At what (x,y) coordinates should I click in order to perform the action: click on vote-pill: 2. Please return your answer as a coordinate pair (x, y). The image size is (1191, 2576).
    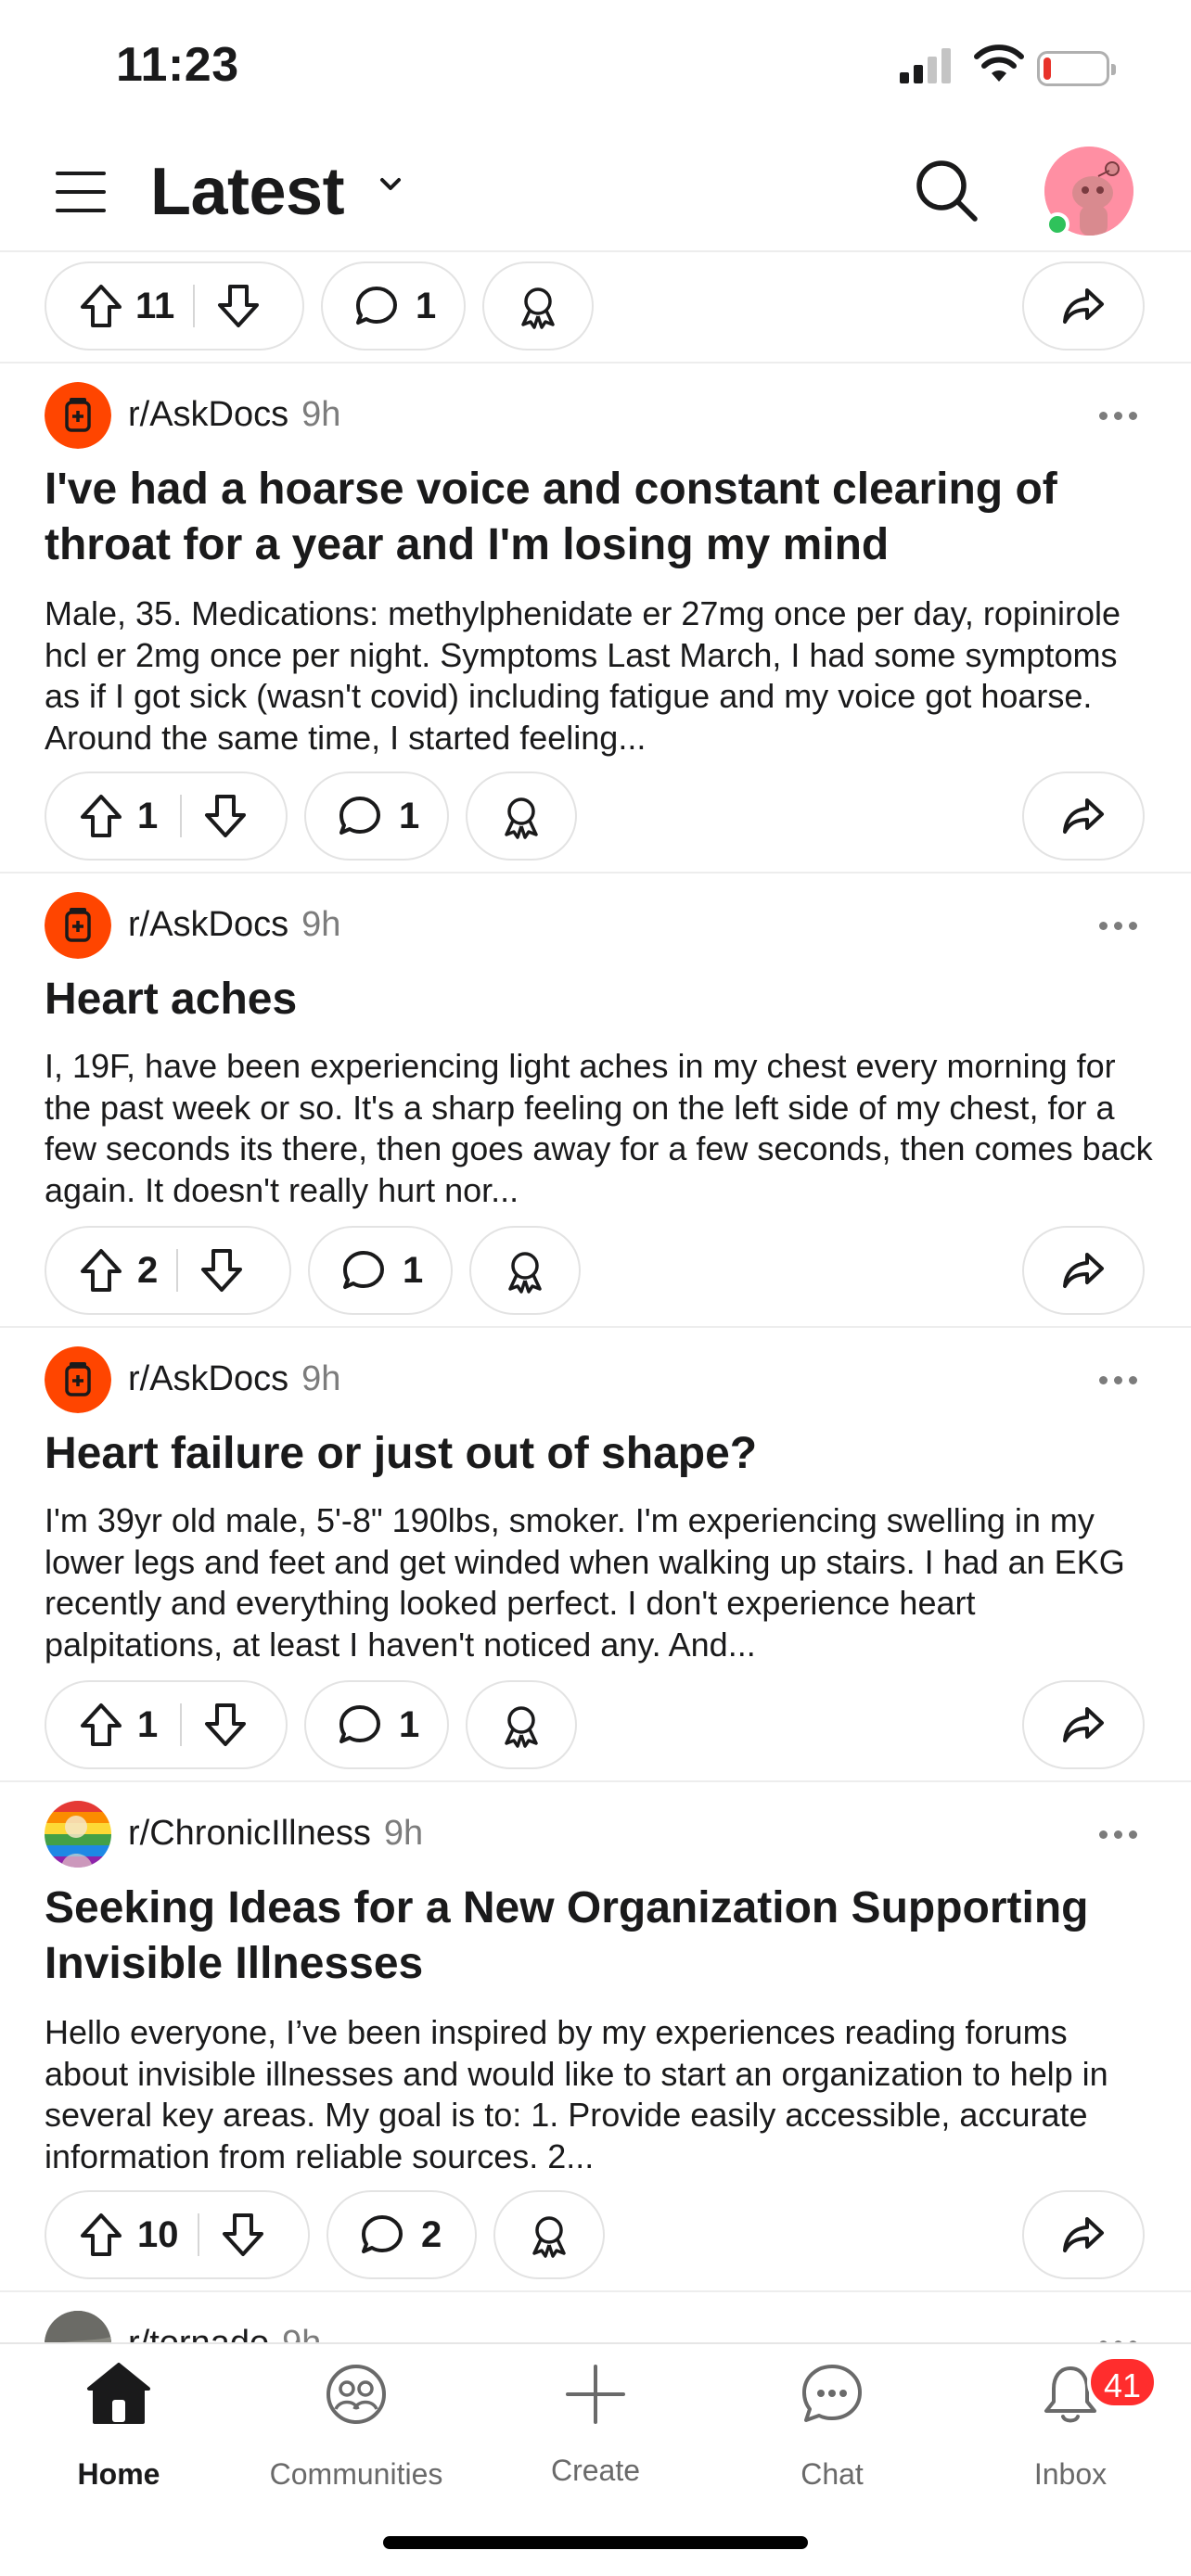
    Looking at the image, I should click on (168, 1270).